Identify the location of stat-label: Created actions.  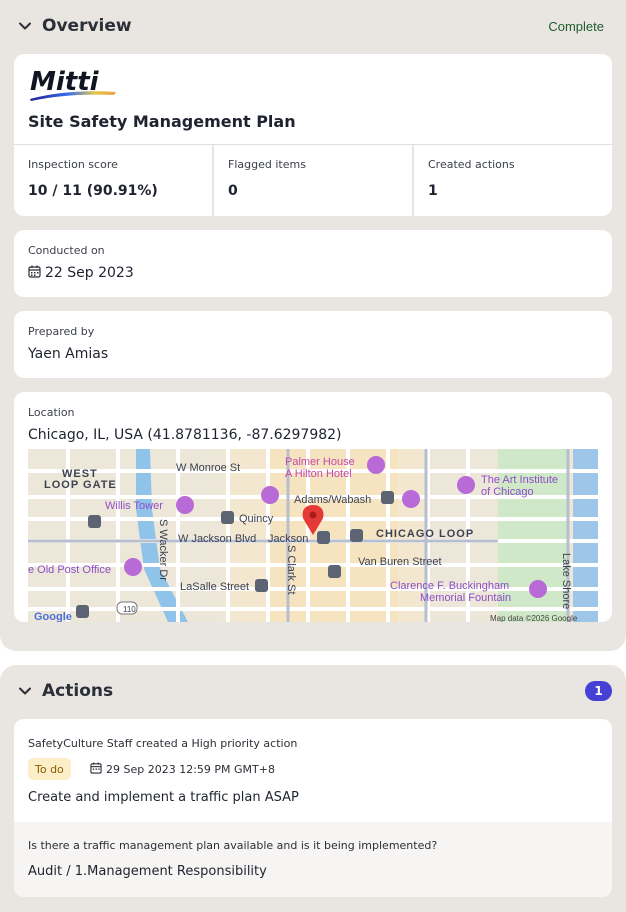
(471, 164).